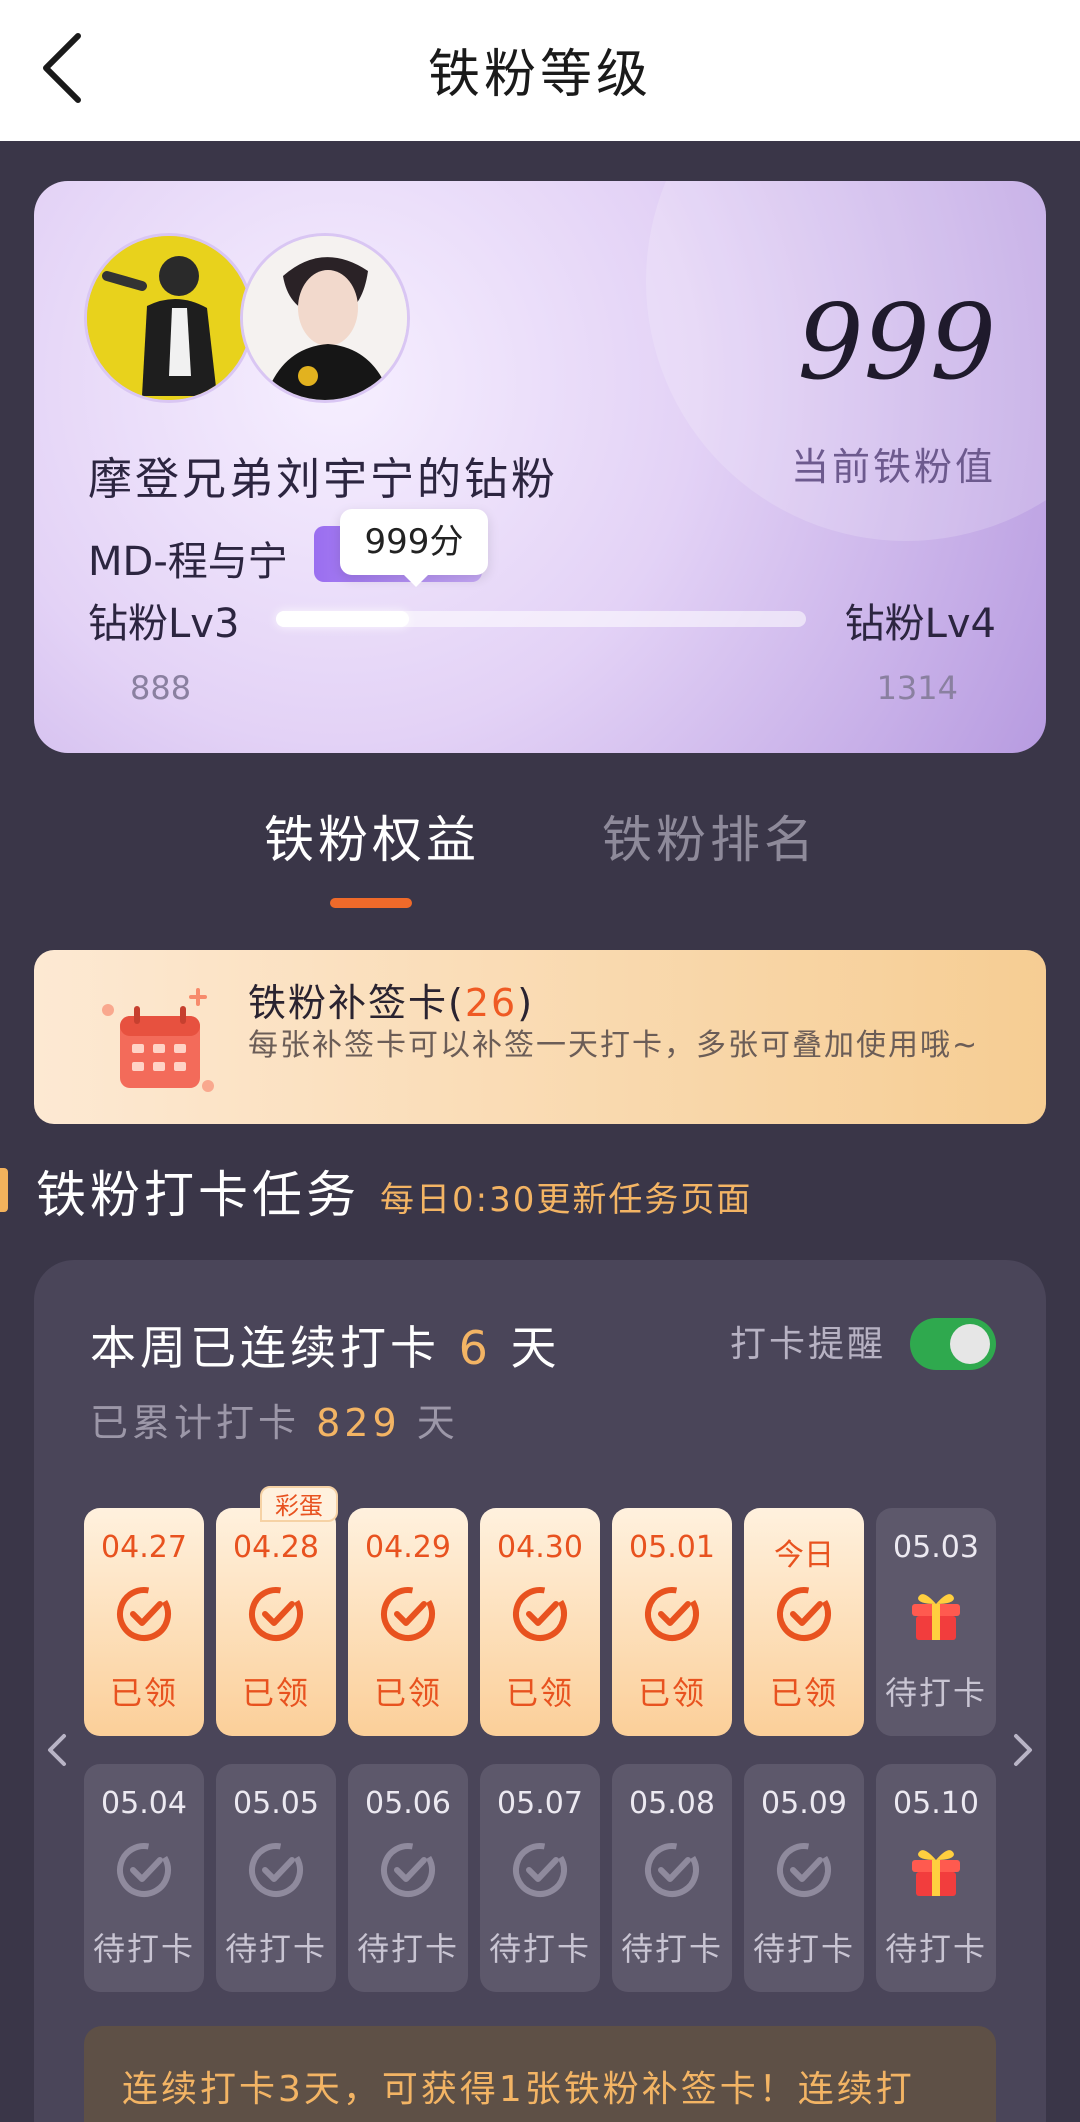 The width and height of the screenshot is (1080, 2122). I want to click on easter-egg-badge: 彩蛋, so click(299, 1504).